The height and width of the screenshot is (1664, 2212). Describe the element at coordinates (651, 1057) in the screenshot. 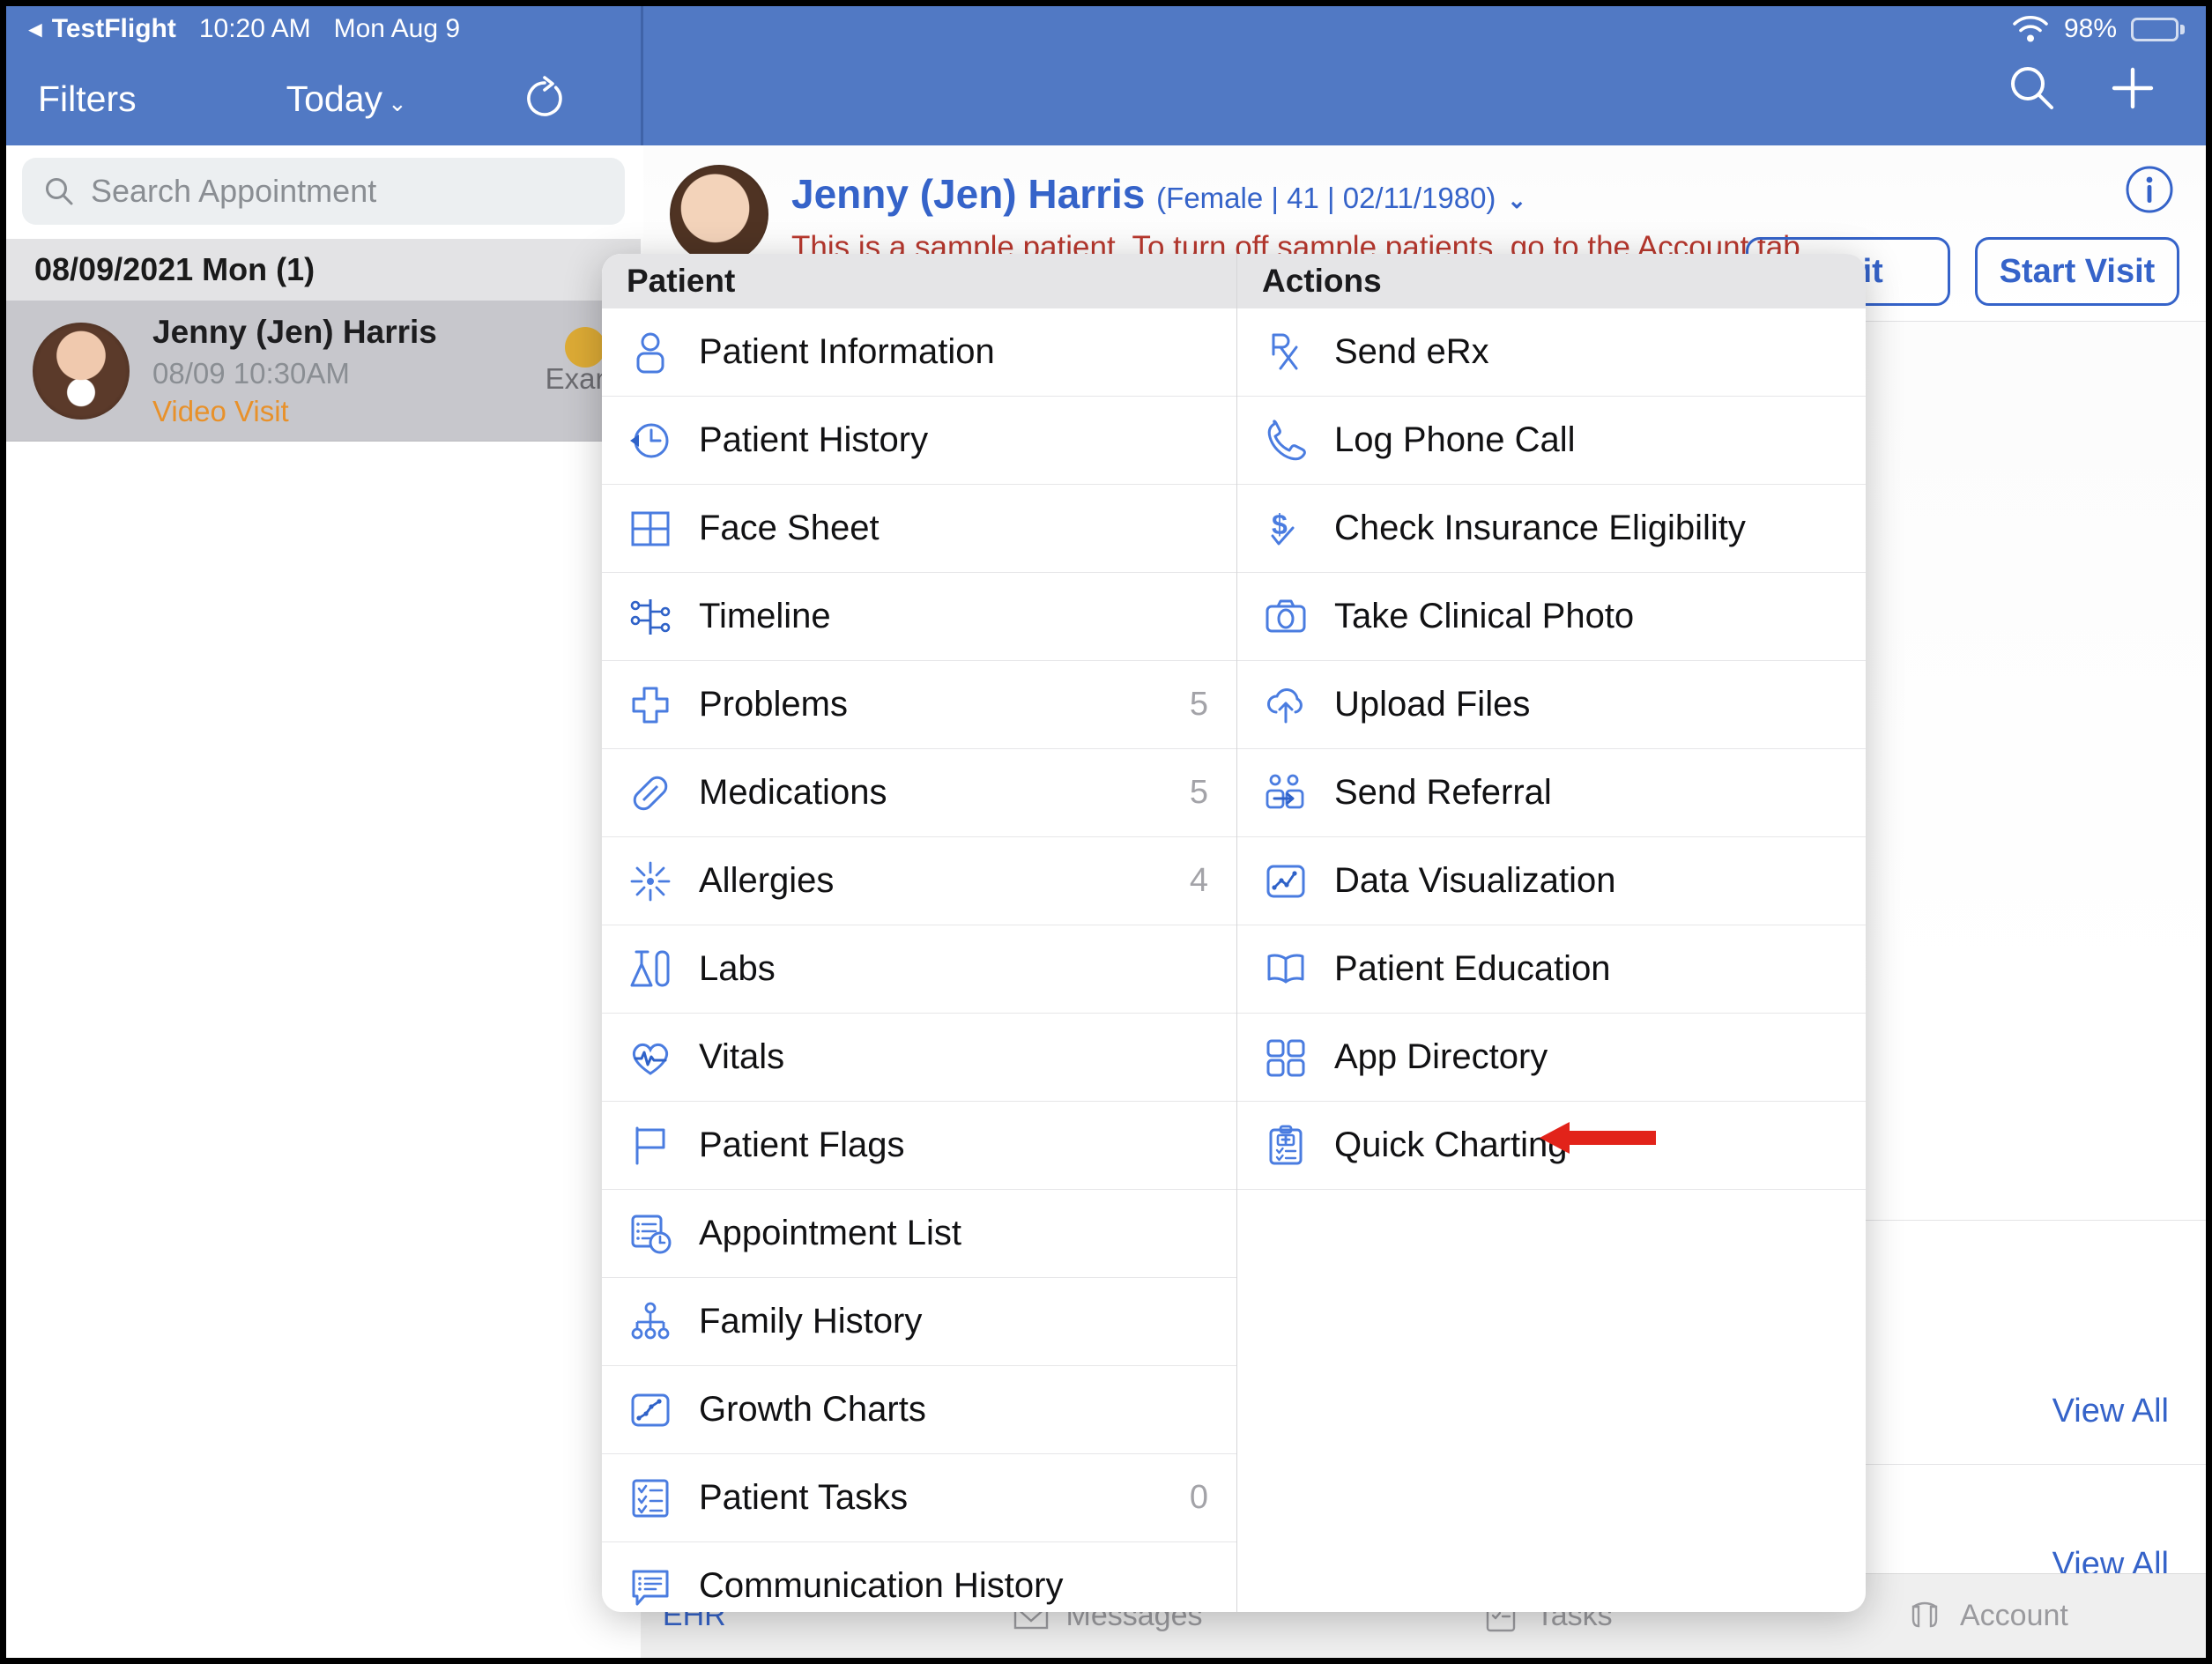

I see `heart-pulse-icon` at that location.